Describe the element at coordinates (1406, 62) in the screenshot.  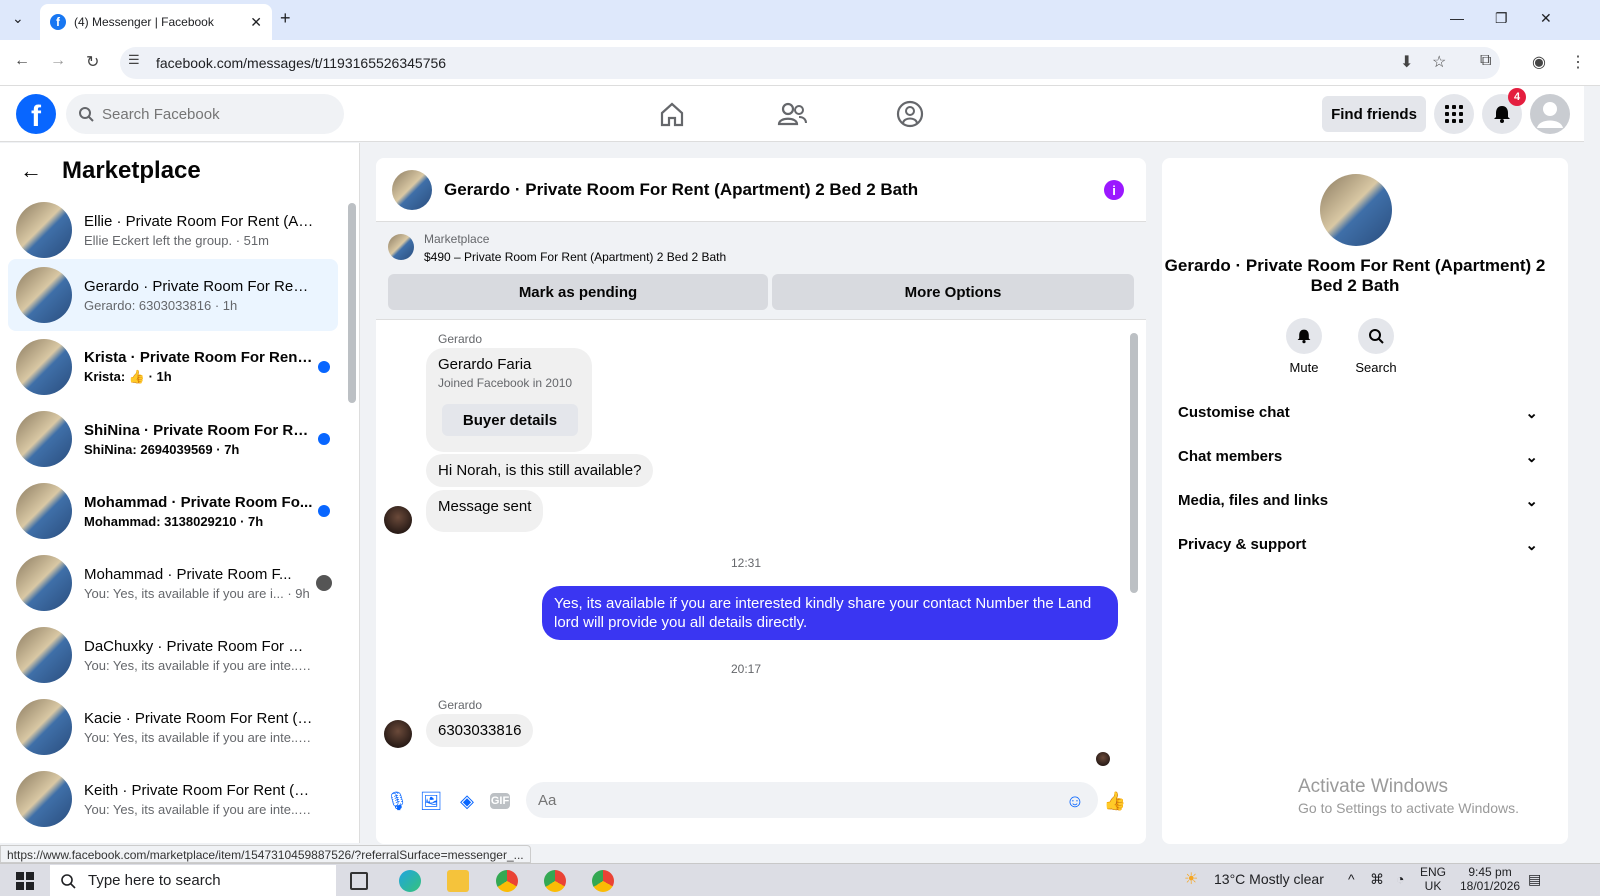
I see `install-icon: ⬇` at that location.